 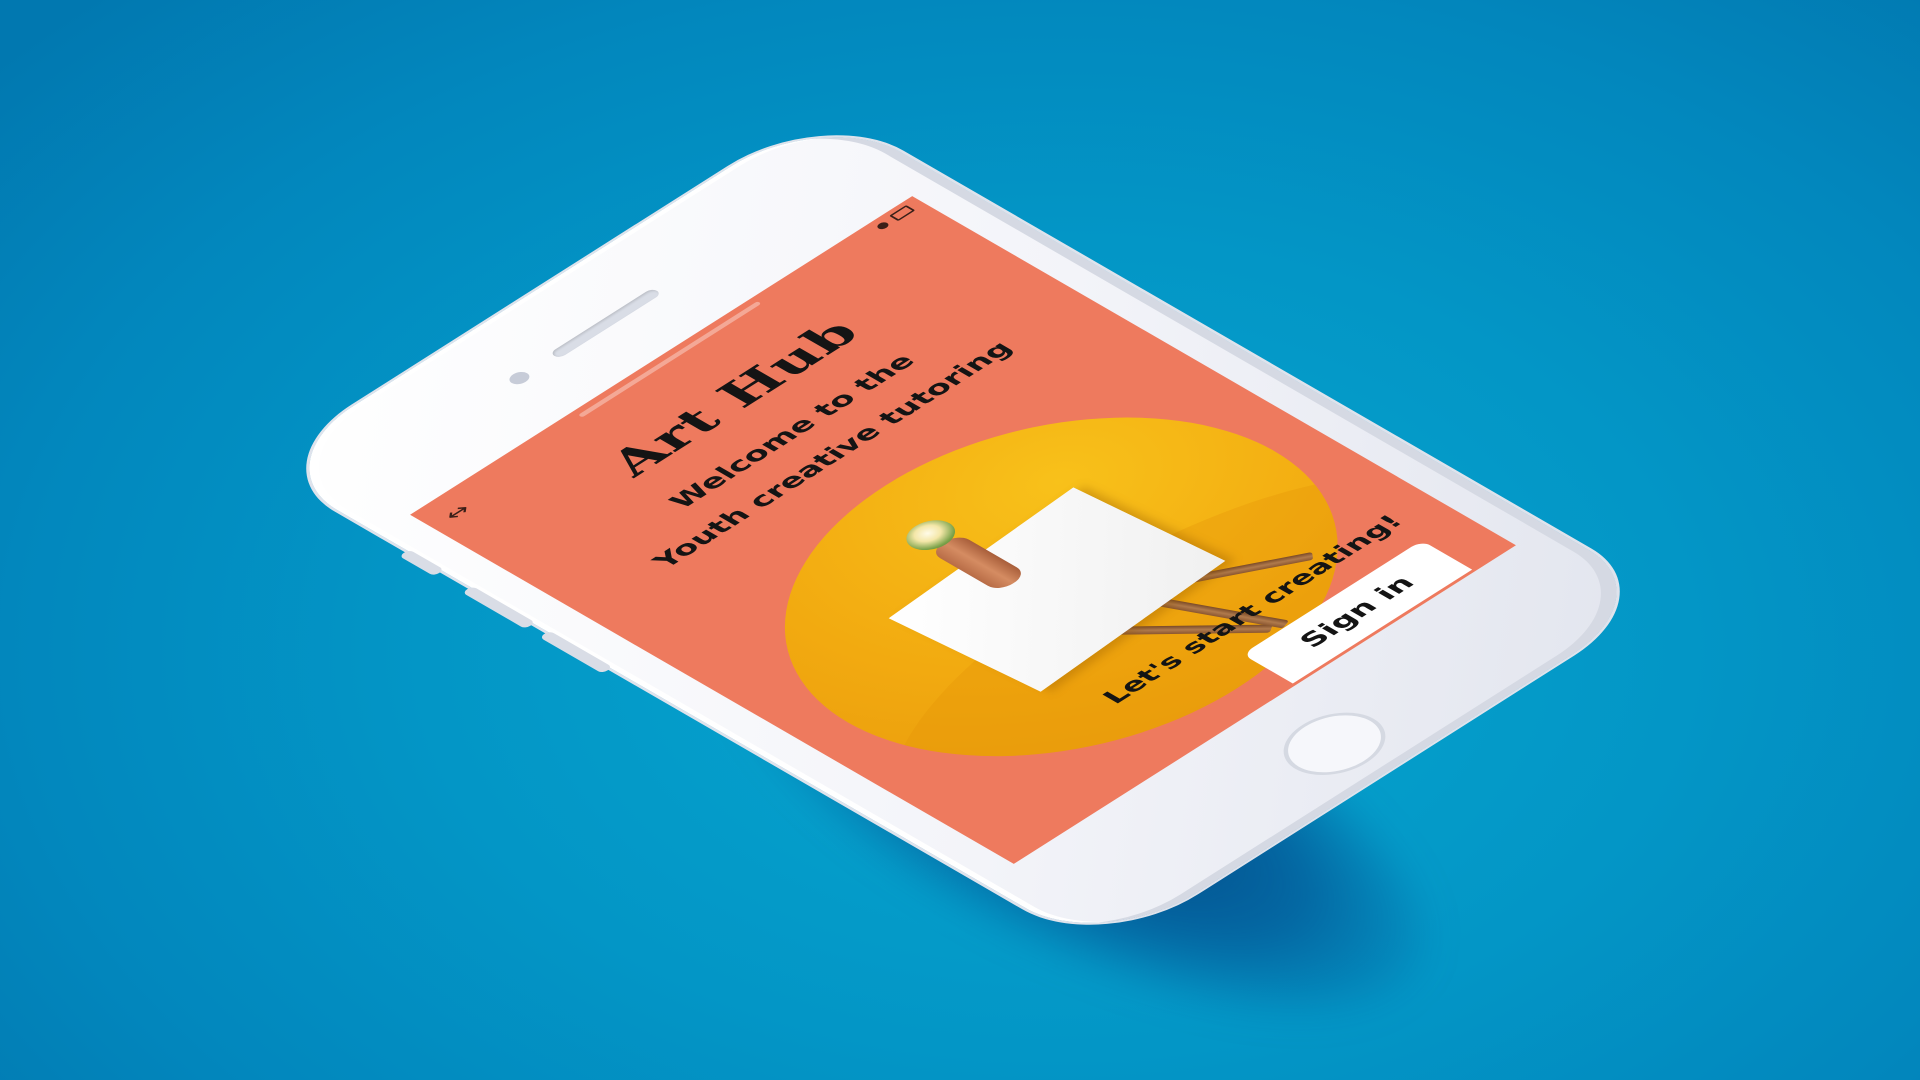 What do you see at coordinates (605, 323) in the screenshot?
I see `earpiece-speaker` at bounding box center [605, 323].